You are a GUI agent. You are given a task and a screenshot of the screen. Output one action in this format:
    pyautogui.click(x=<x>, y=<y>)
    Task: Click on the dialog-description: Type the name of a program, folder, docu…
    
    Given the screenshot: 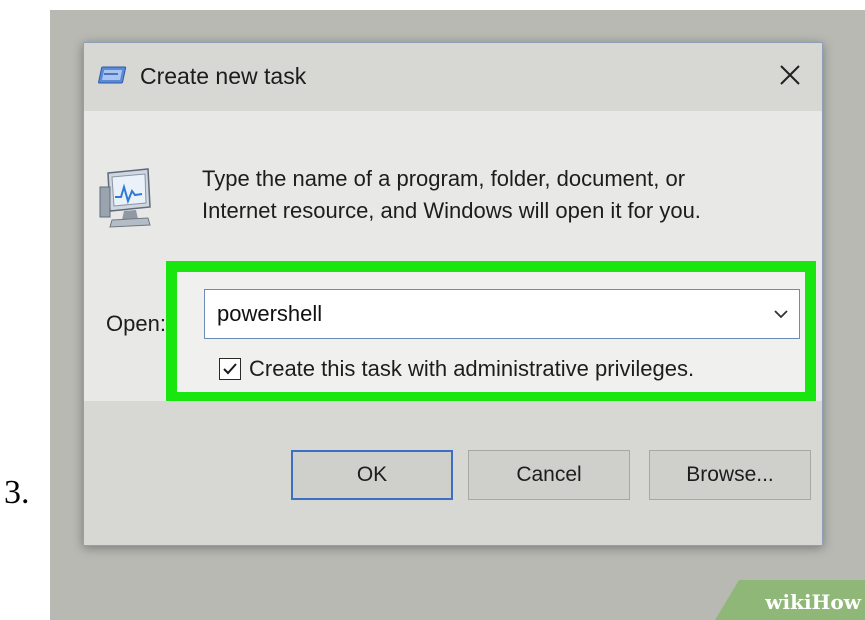 What is the action you would take?
    pyautogui.click(x=502, y=195)
    